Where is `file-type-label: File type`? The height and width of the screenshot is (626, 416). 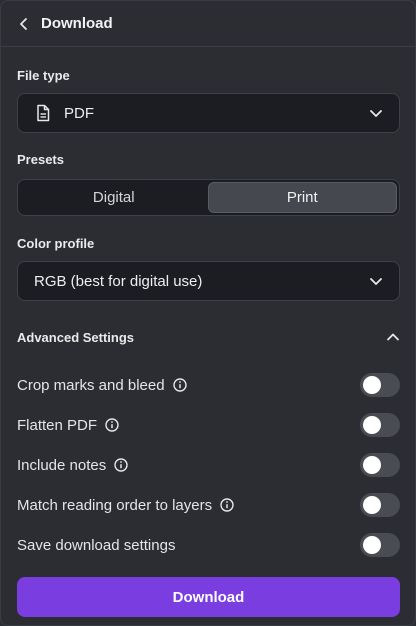 file-type-label: File type is located at coordinates (43, 75).